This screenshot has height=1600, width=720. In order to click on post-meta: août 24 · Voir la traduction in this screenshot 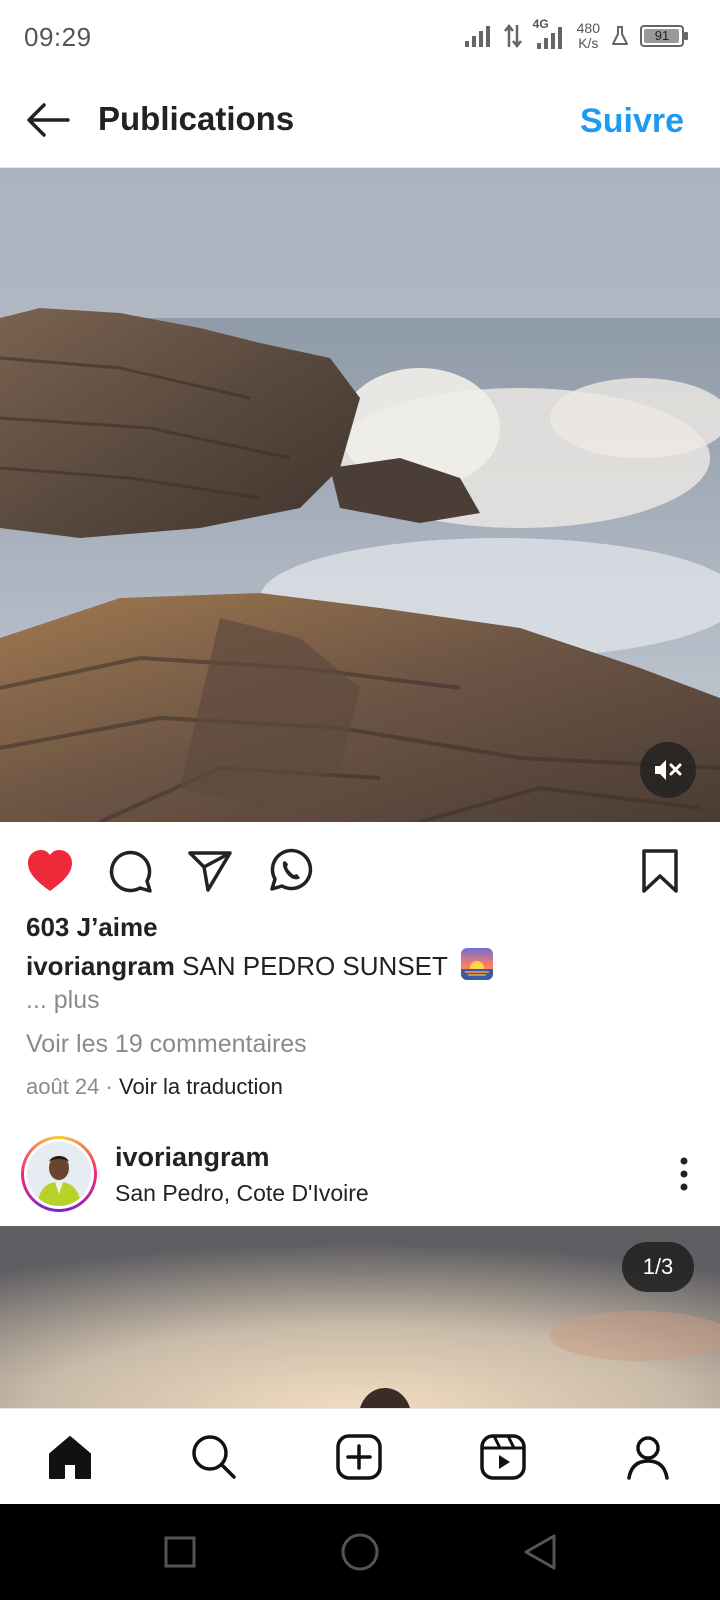, I will do `click(154, 1087)`.